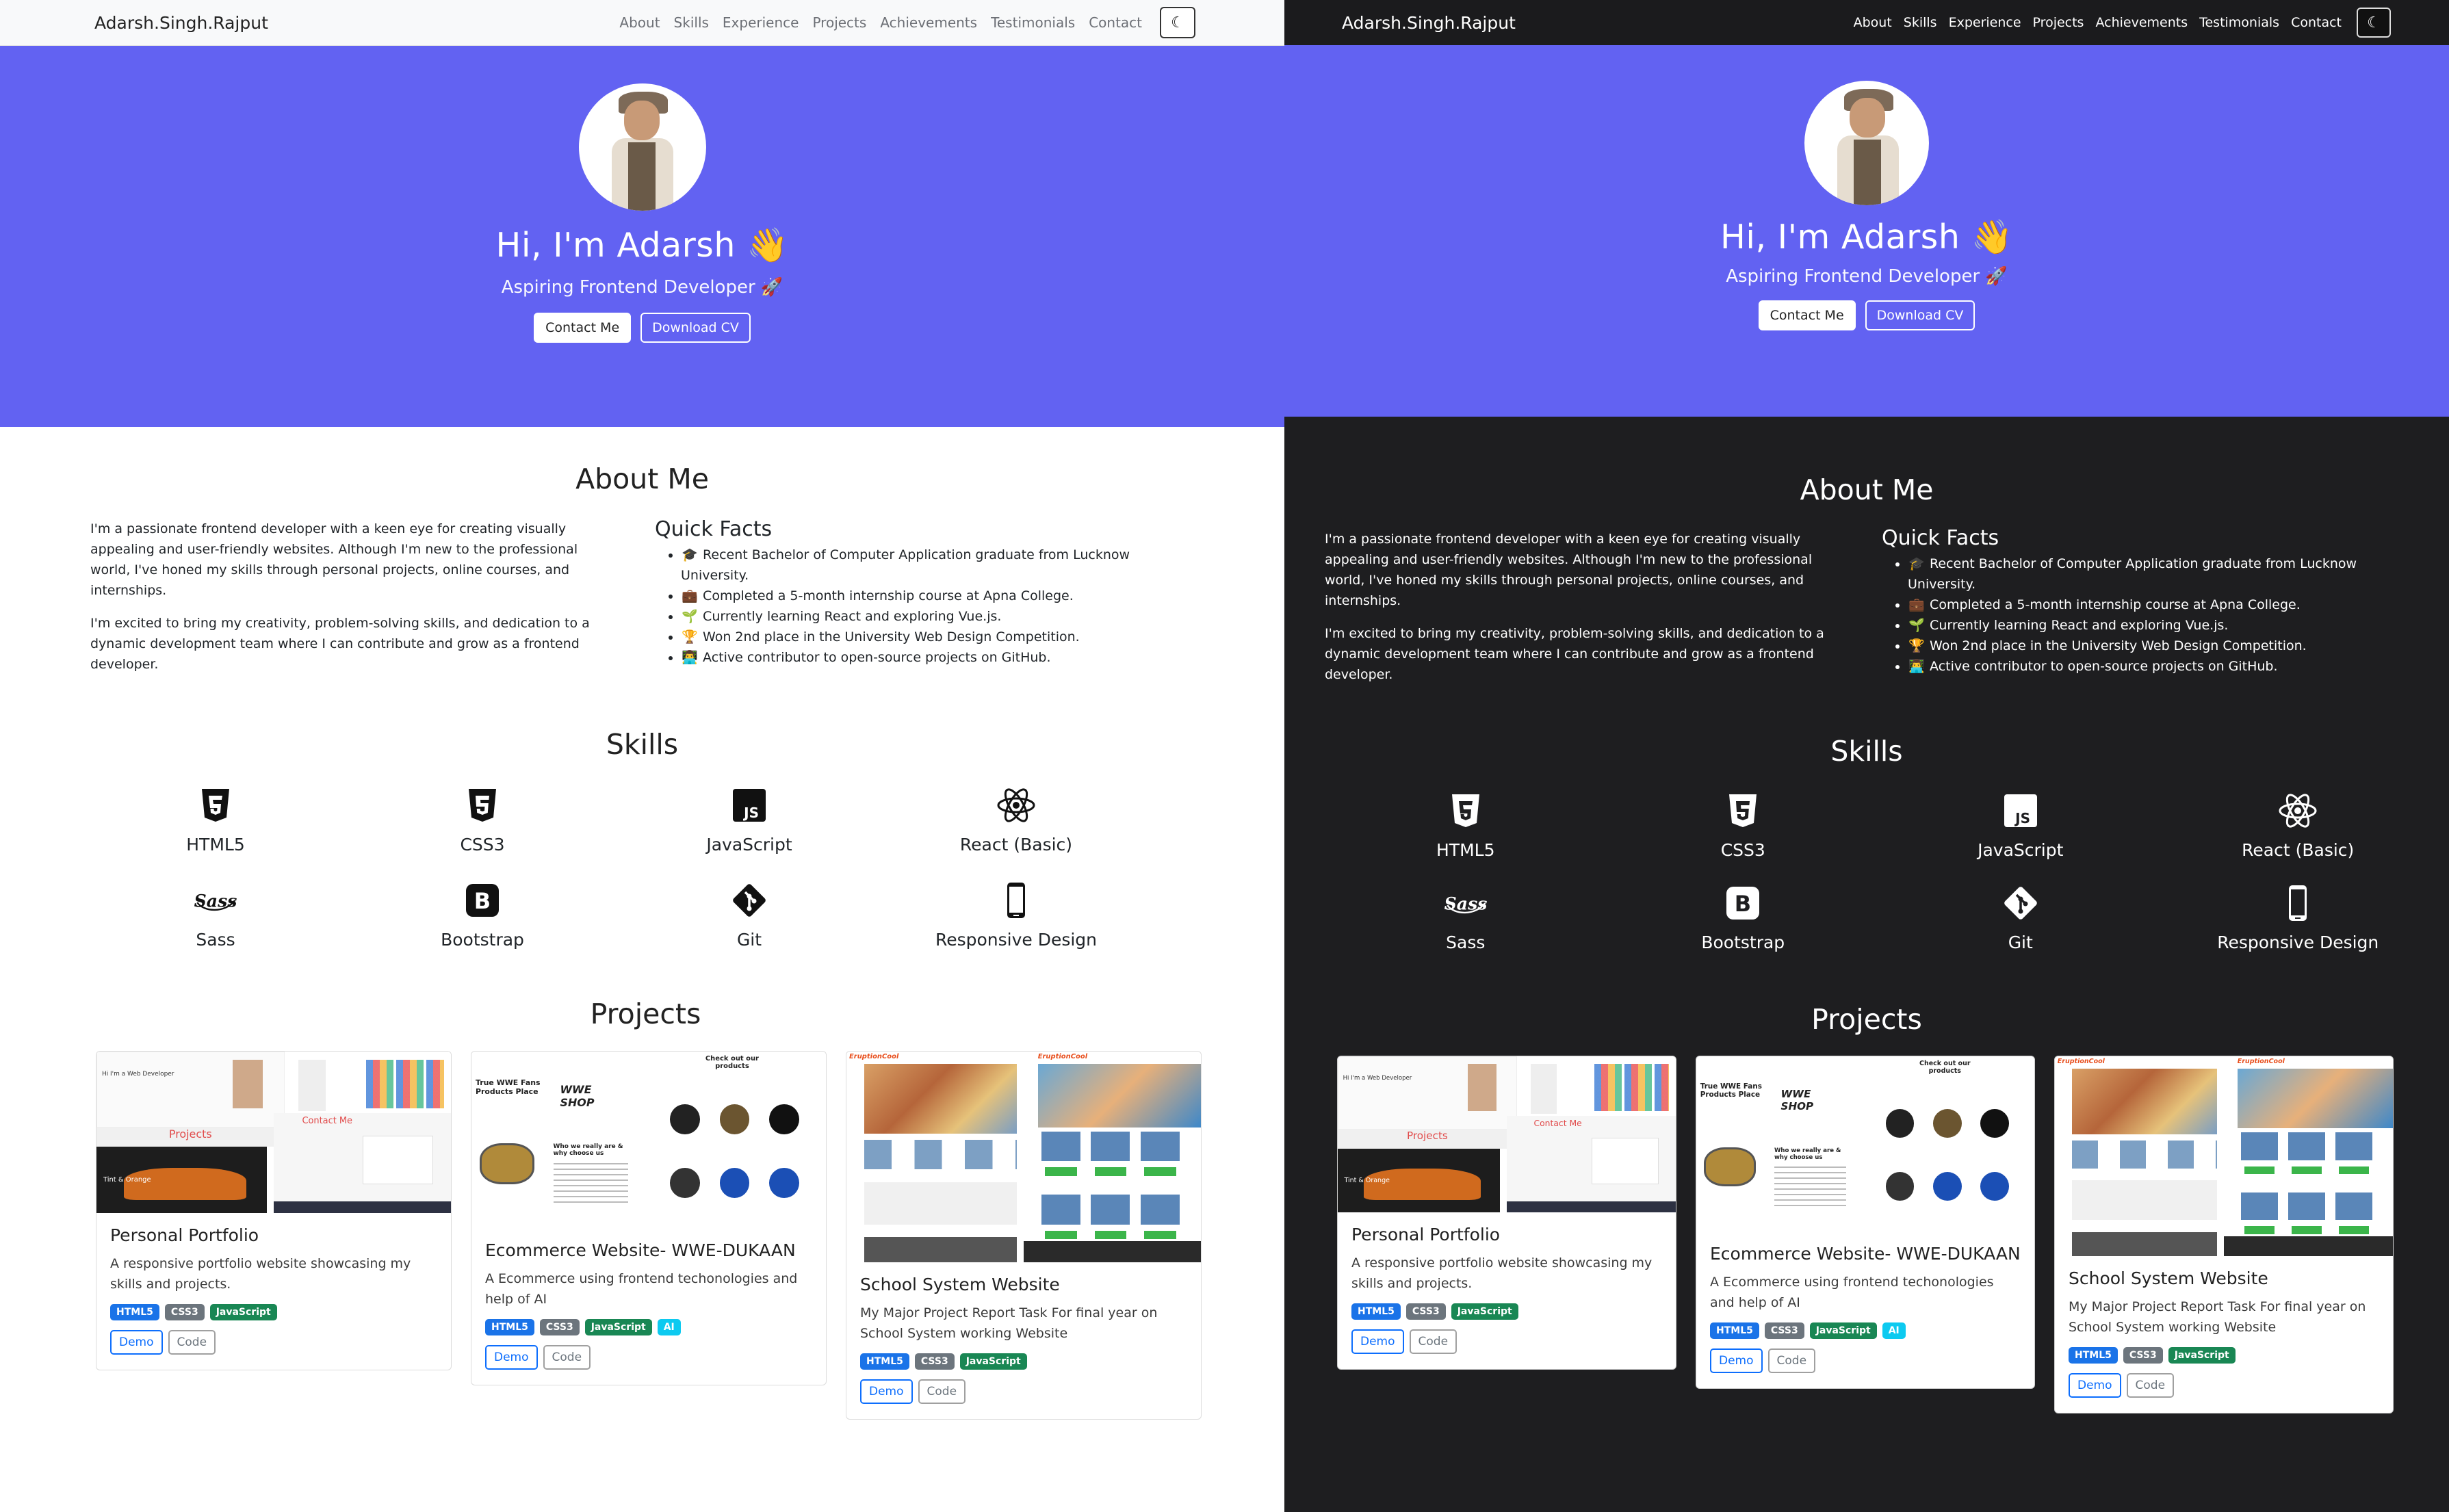 The height and width of the screenshot is (1512, 2449). I want to click on skill-label: Responsive Design, so click(1016, 940).